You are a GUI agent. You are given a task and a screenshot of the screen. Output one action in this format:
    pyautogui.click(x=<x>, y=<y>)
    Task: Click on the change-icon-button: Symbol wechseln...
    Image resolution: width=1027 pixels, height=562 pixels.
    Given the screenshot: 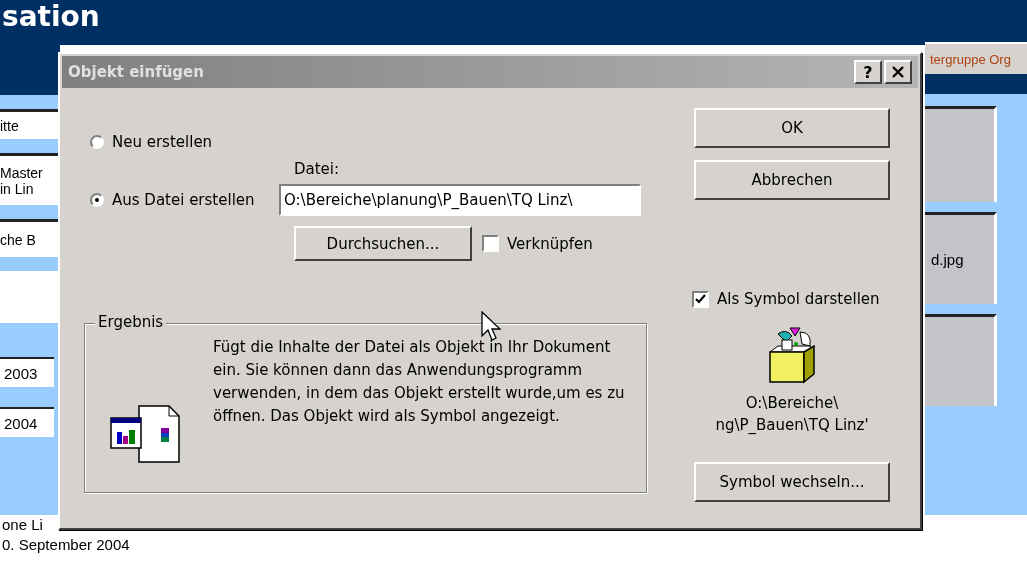 What is the action you would take?
    pyautogui.click(x=792, y=482)
    